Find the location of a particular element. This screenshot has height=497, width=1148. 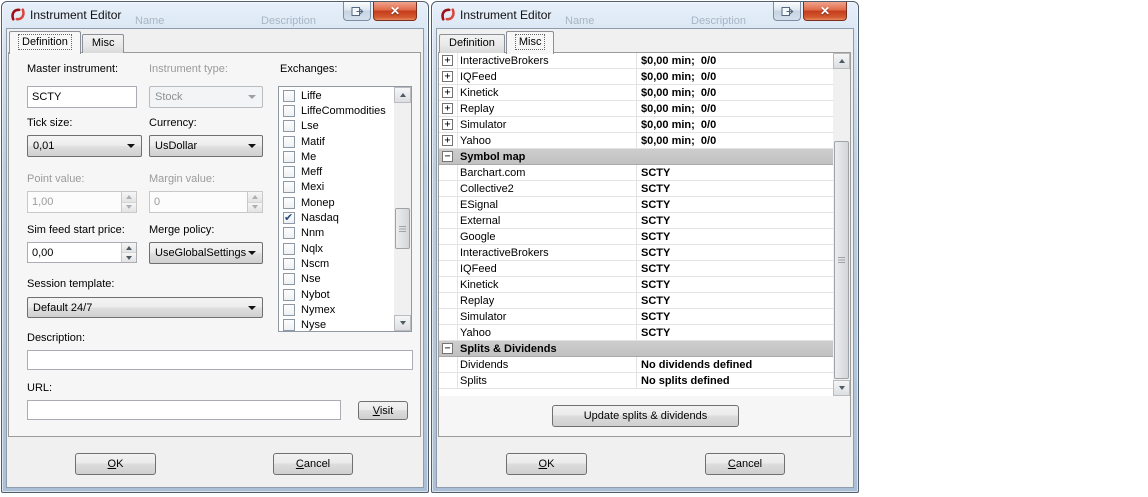

exchanges-scrollbar is located at coordinates (402, 209).